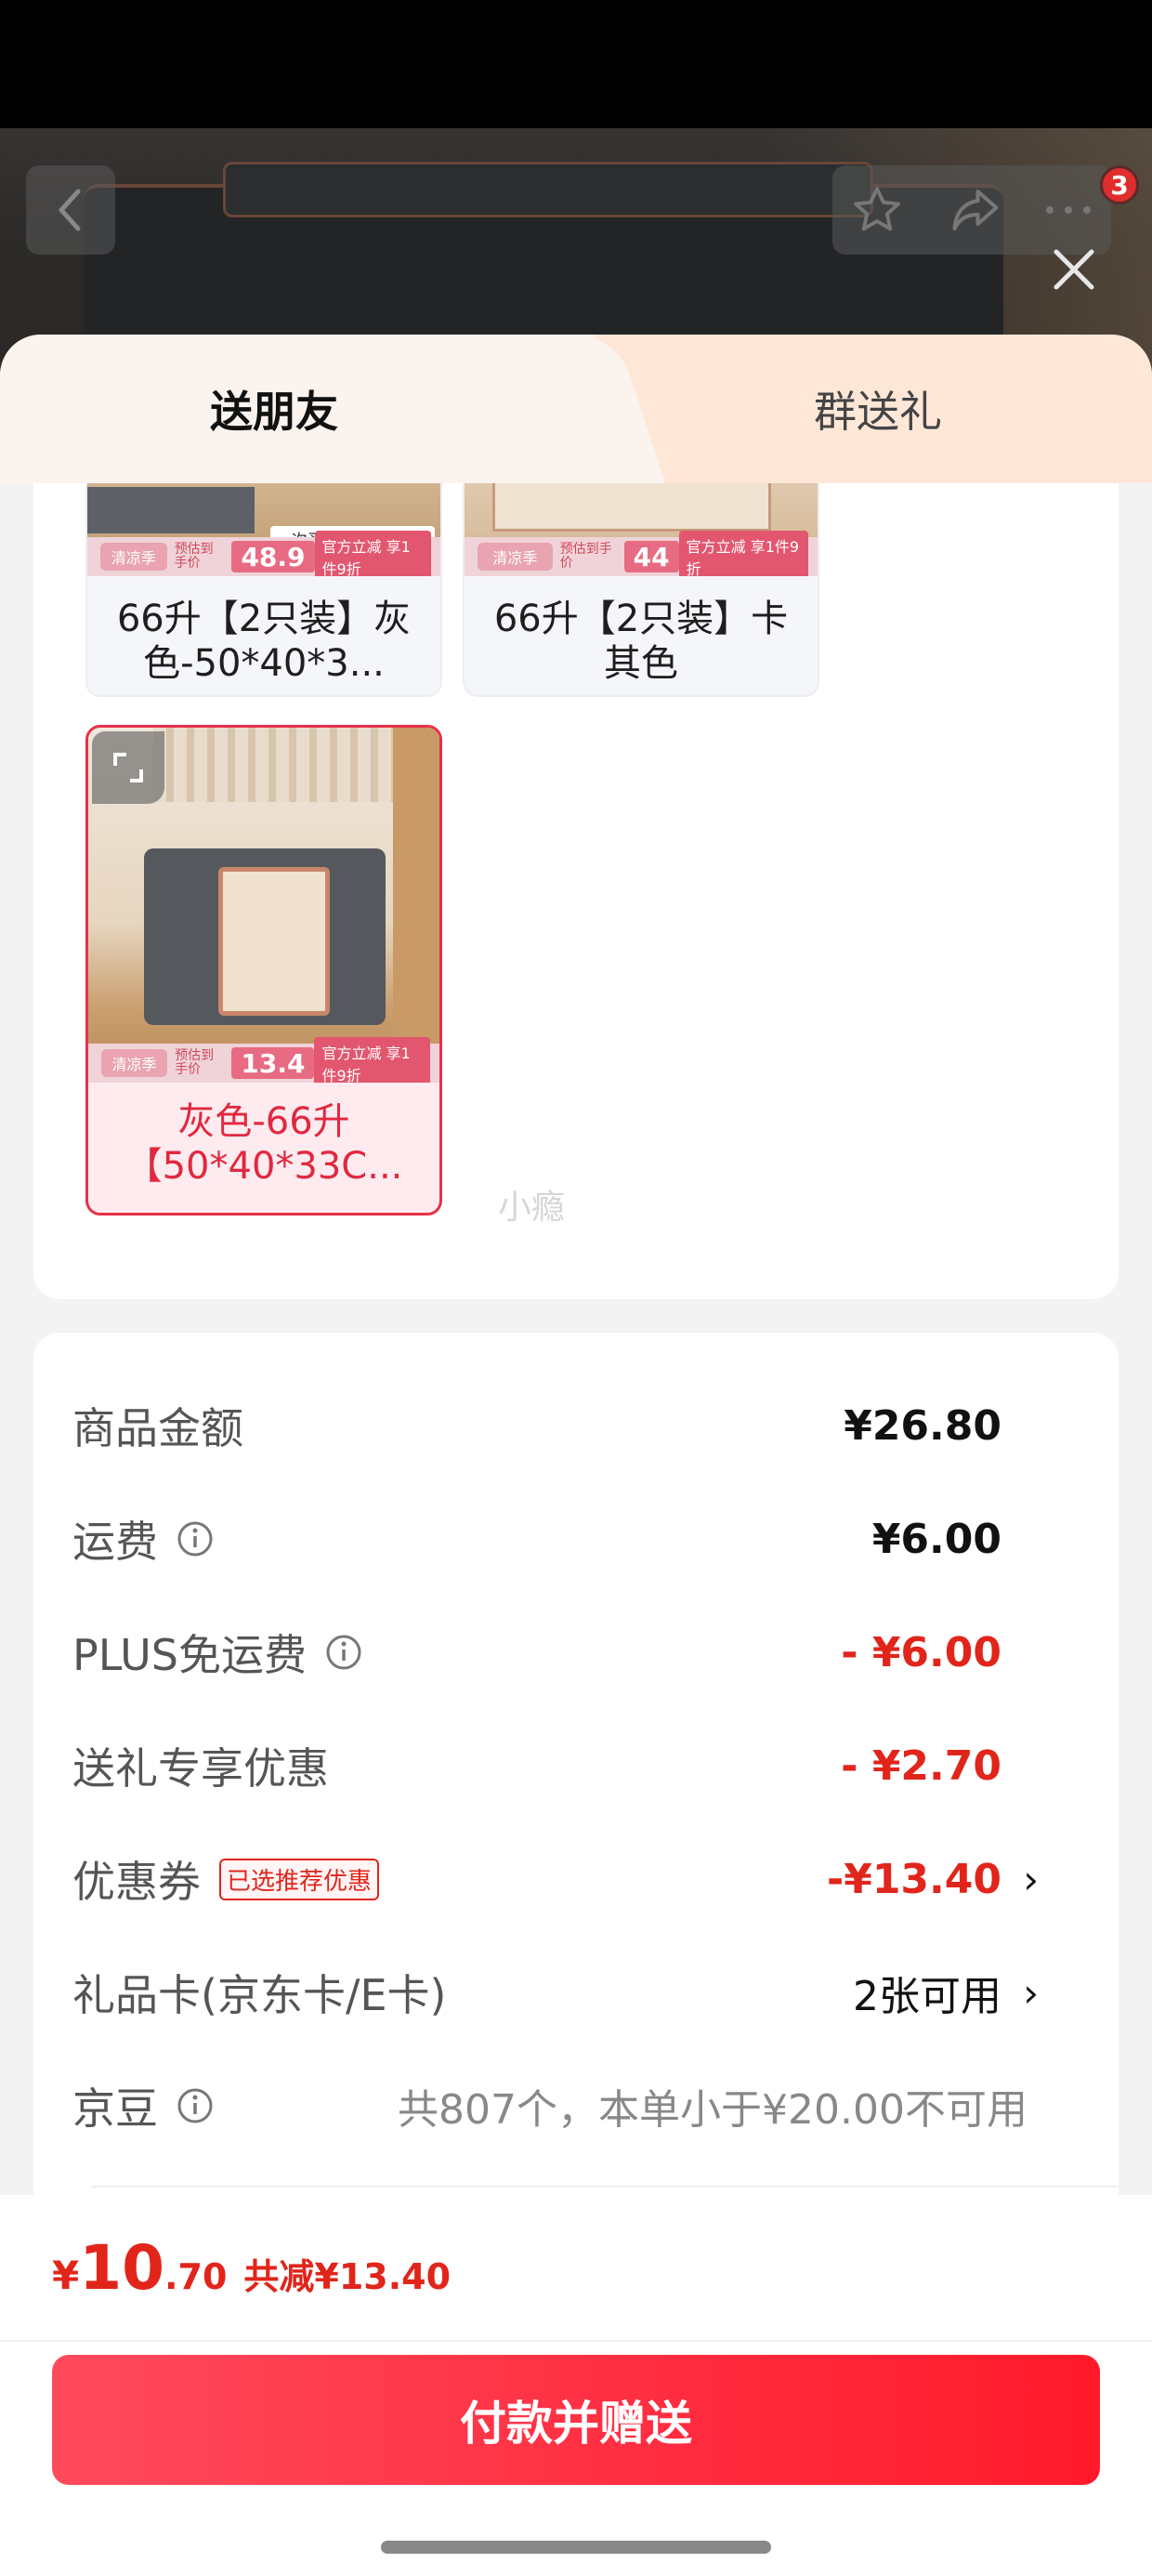 This screenshot has height=2576, width=1152. Describe the element at coordinates (878, 409) in the screenshot. I see `tab-group-gift: 群送礼` at that location.